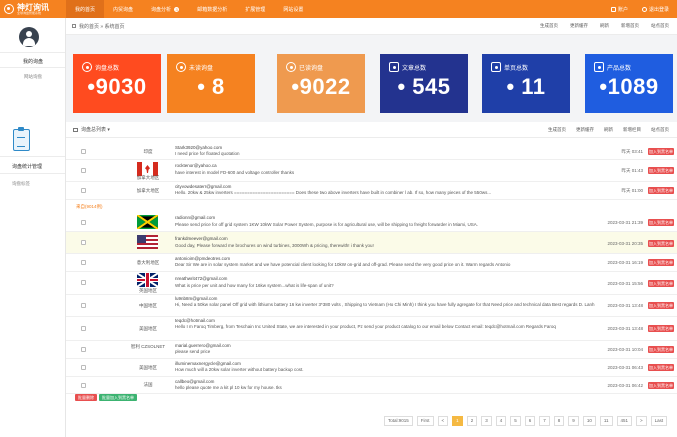 This screenshot has width=677, height=437. What do you see at coordinates (102, 26) in the screenshot?
I see `breadcrumb-text: 我的首页 » 系统首页` at bounding box center [102, 26].